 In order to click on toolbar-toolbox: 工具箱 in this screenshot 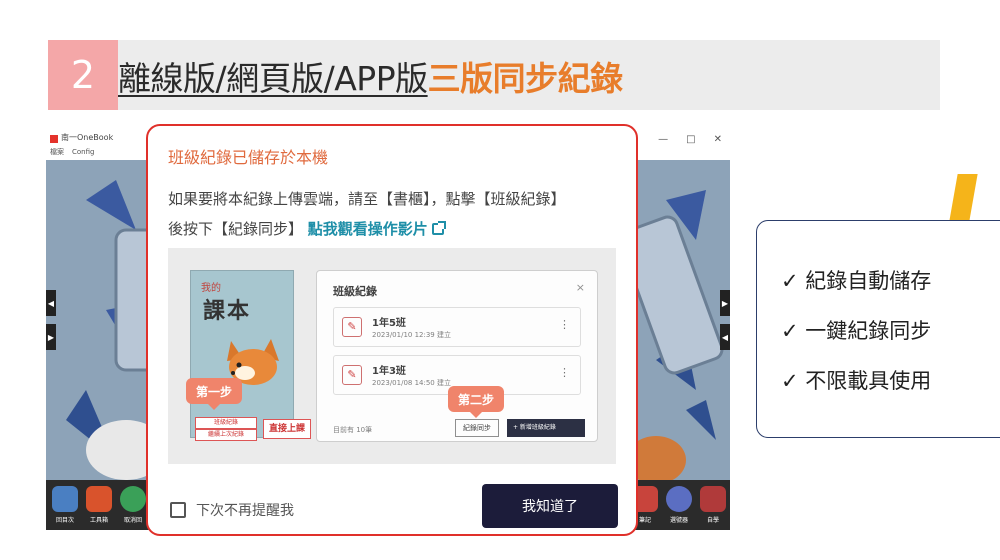, I will do `click(99, 504)`.